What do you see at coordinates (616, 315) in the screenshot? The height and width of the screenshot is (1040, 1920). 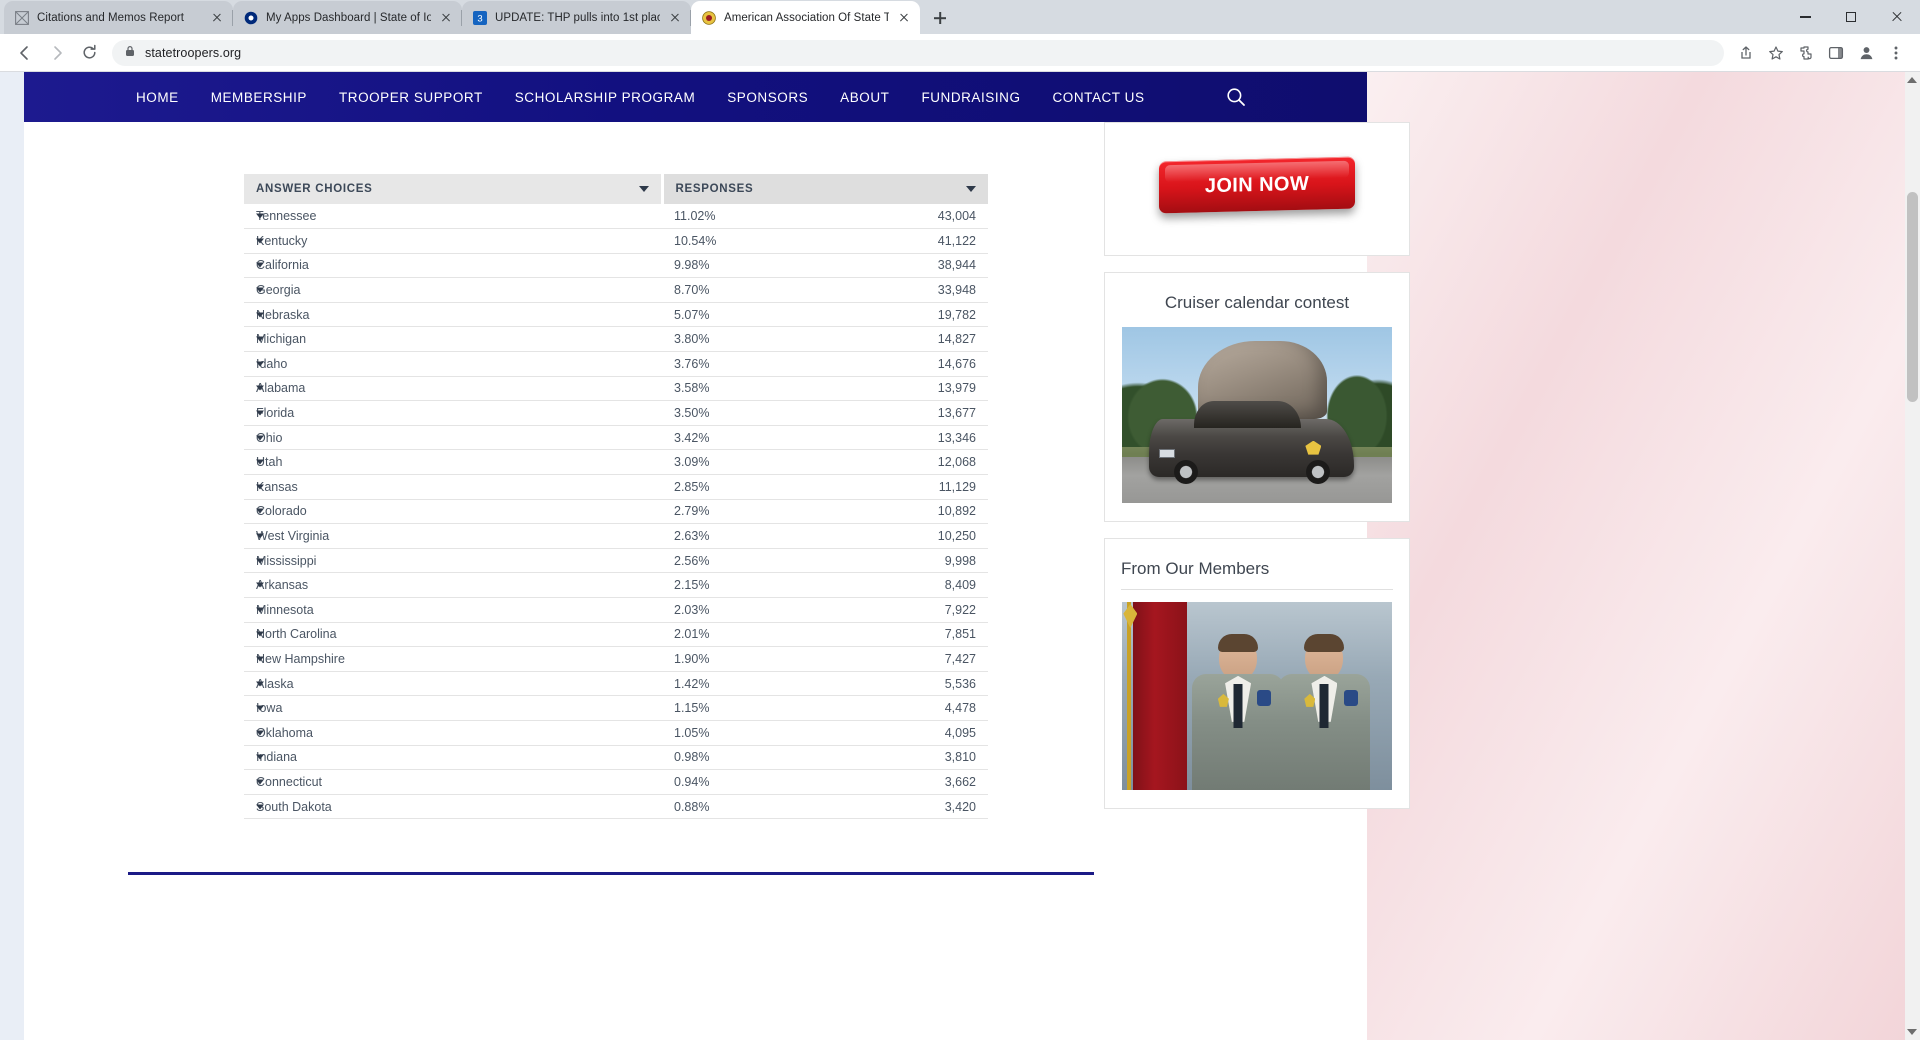 I see `table-row: Nebraska 5.07% 19,782` at bounding box center [616, 315].